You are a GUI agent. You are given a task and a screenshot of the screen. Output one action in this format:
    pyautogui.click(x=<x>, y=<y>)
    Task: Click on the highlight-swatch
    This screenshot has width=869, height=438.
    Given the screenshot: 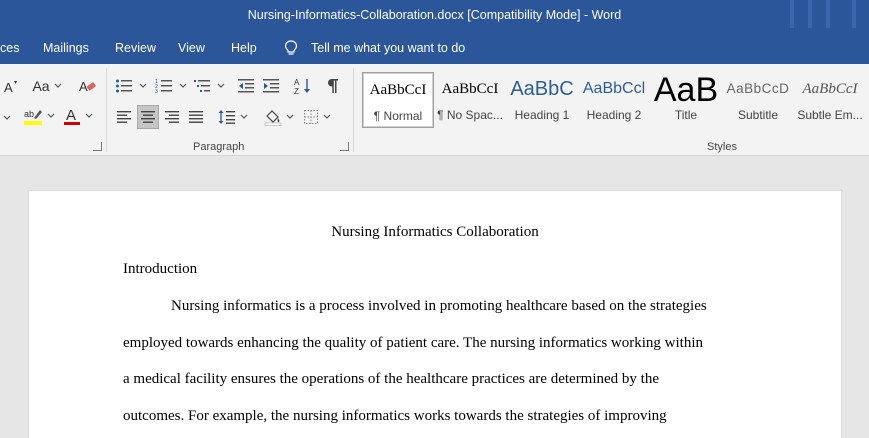 What is the action you would take?
    pyautogui.click(x=33, y=123)
    